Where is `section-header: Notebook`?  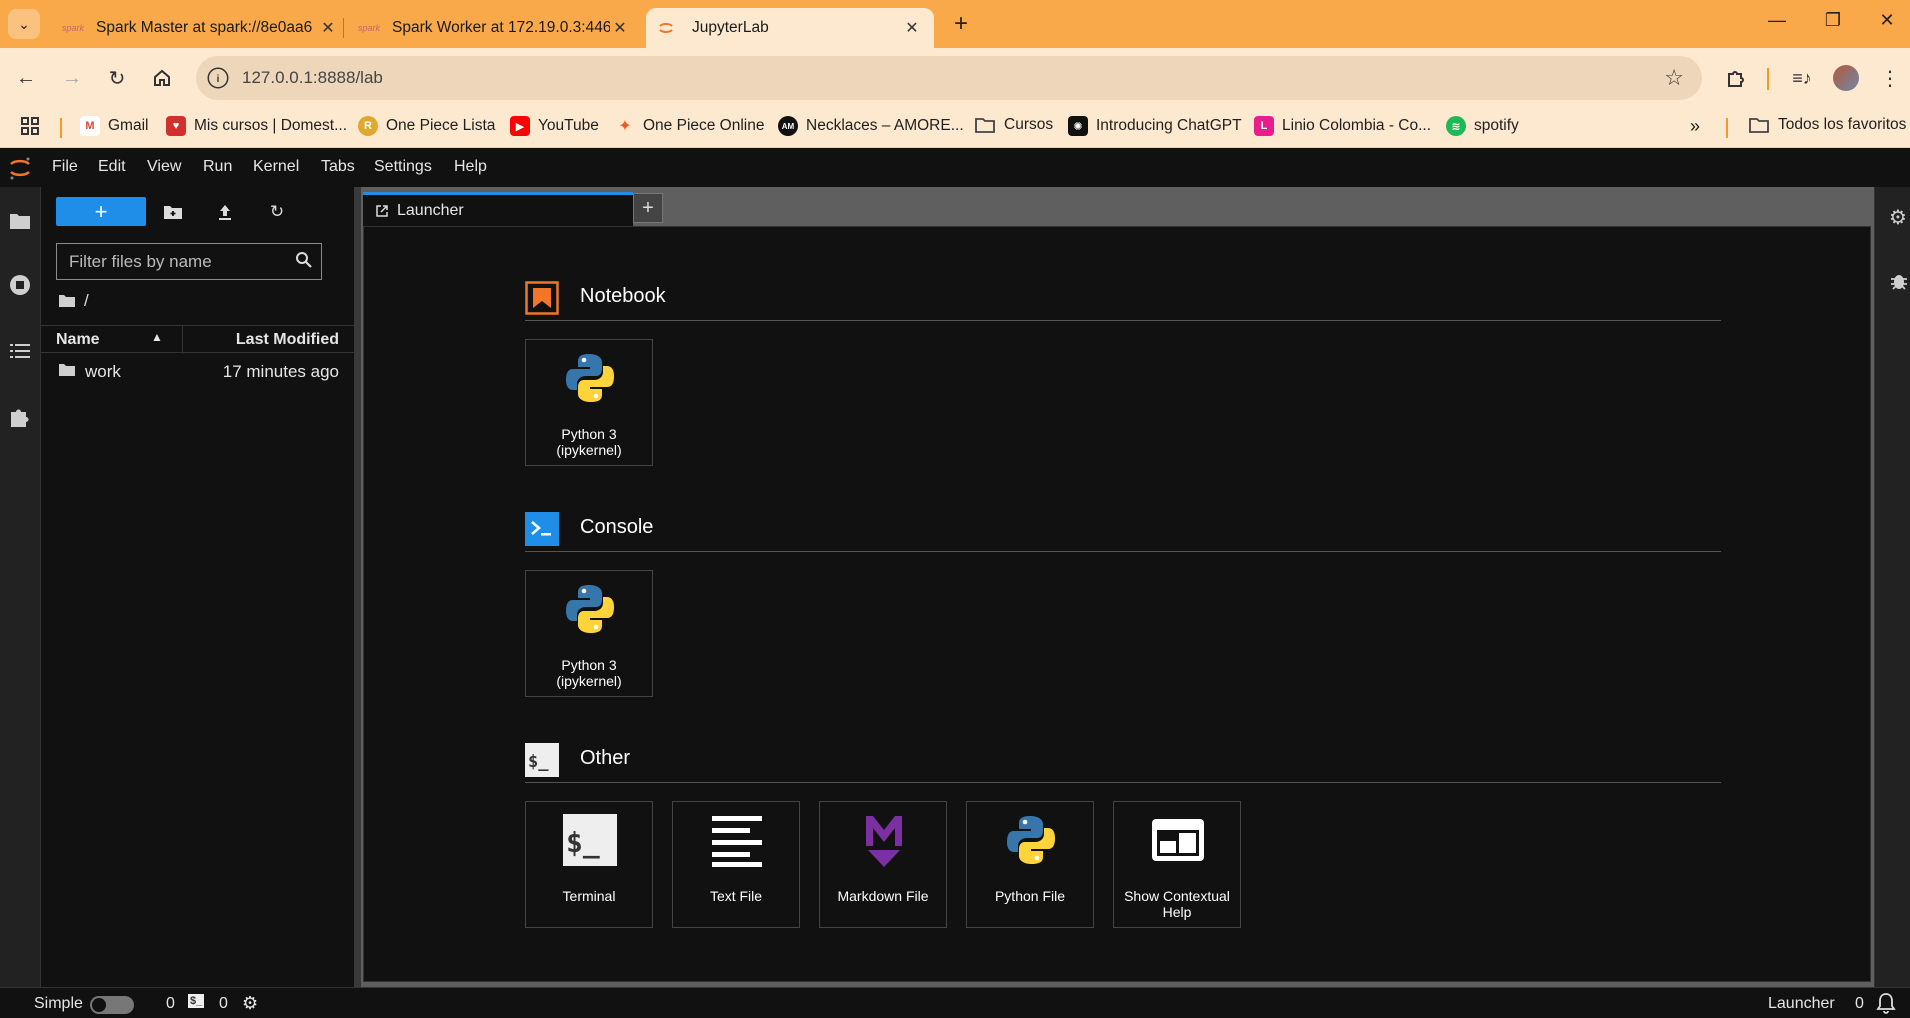
section-header: Notebook is located at coordinates (1123, 300).